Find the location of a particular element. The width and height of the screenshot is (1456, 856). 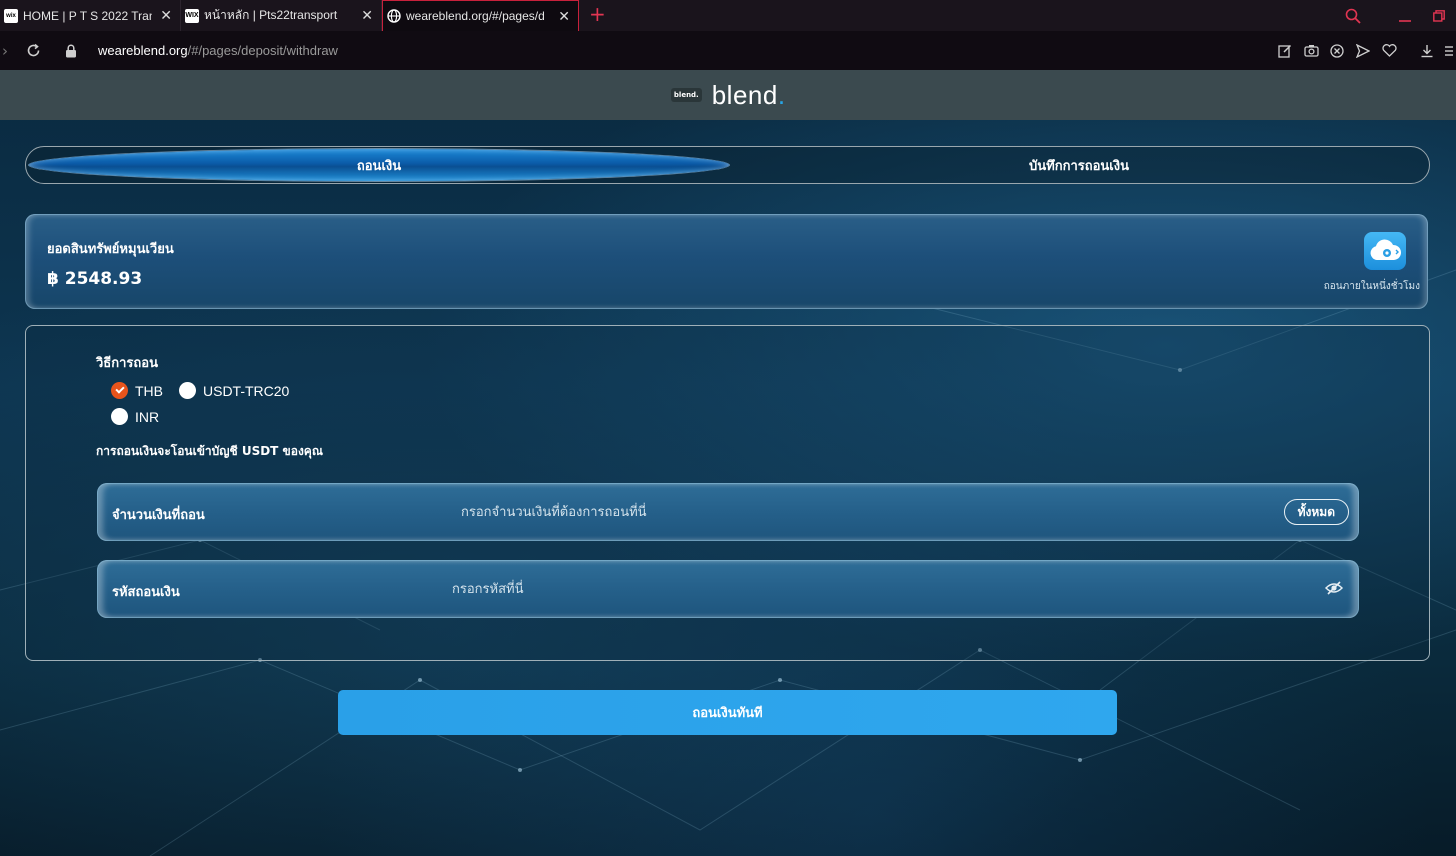

logo-text: blend is located at coordinates (744, 94).